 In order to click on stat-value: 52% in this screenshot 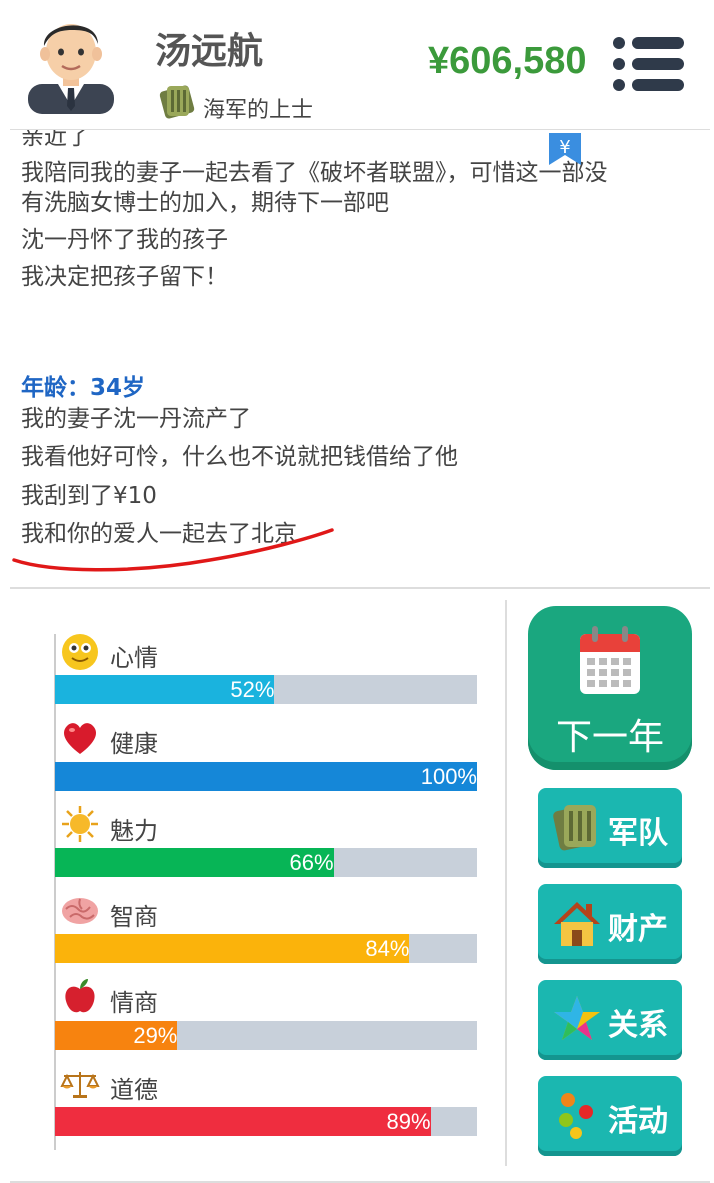, I will do `click(252, 689)`.